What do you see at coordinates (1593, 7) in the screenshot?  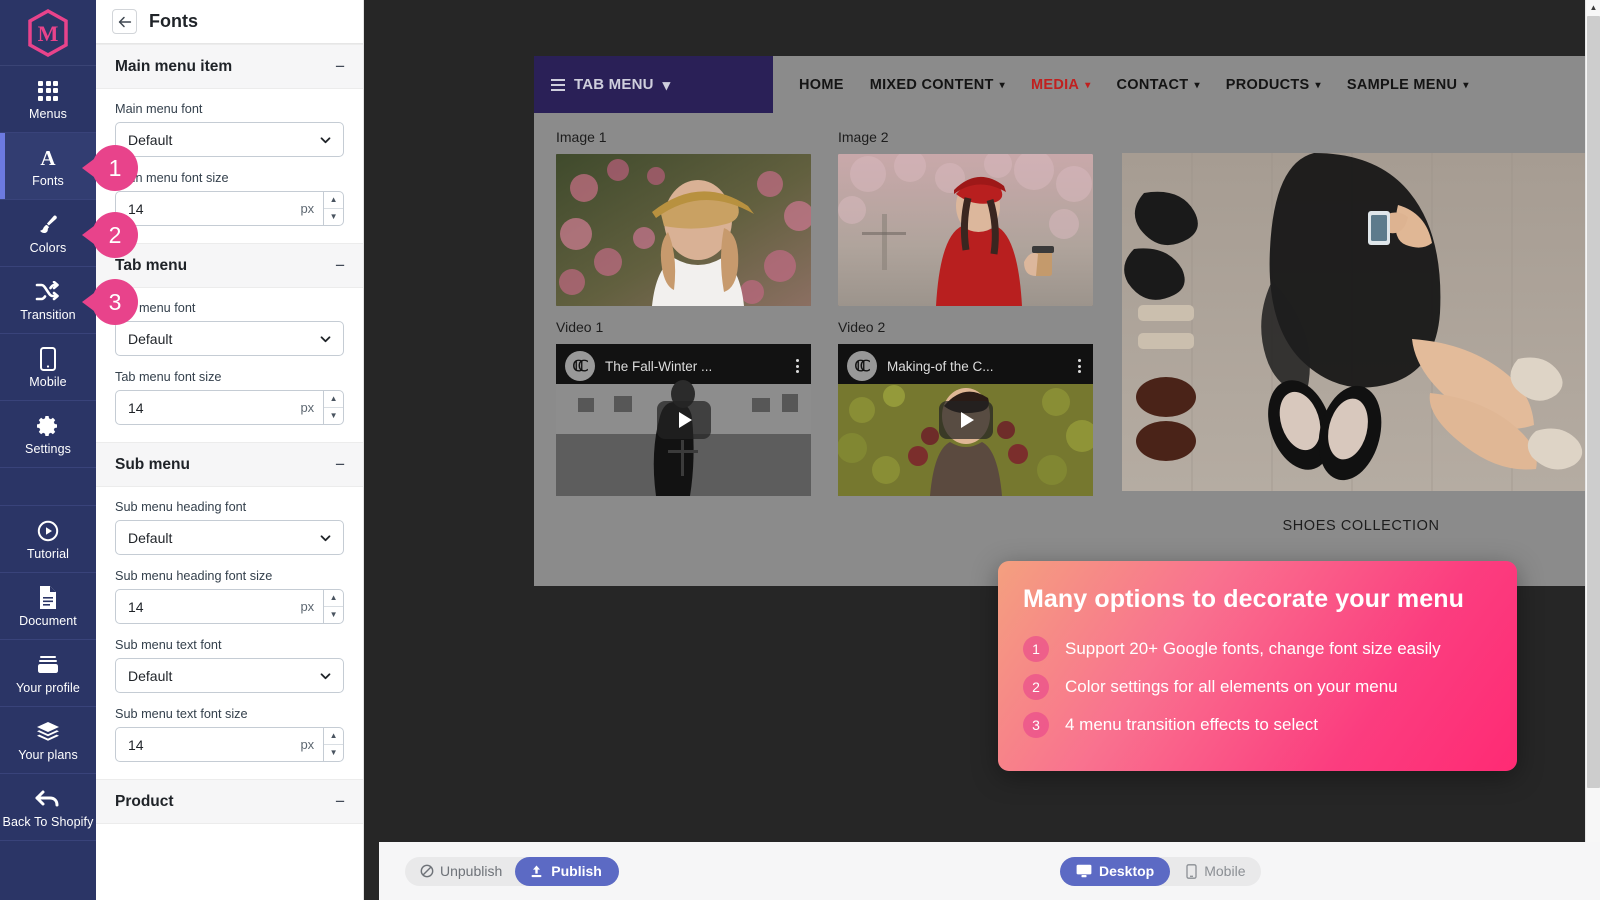 I see `chevron-up-icon: ▲` at bounding box center [1593, 7].